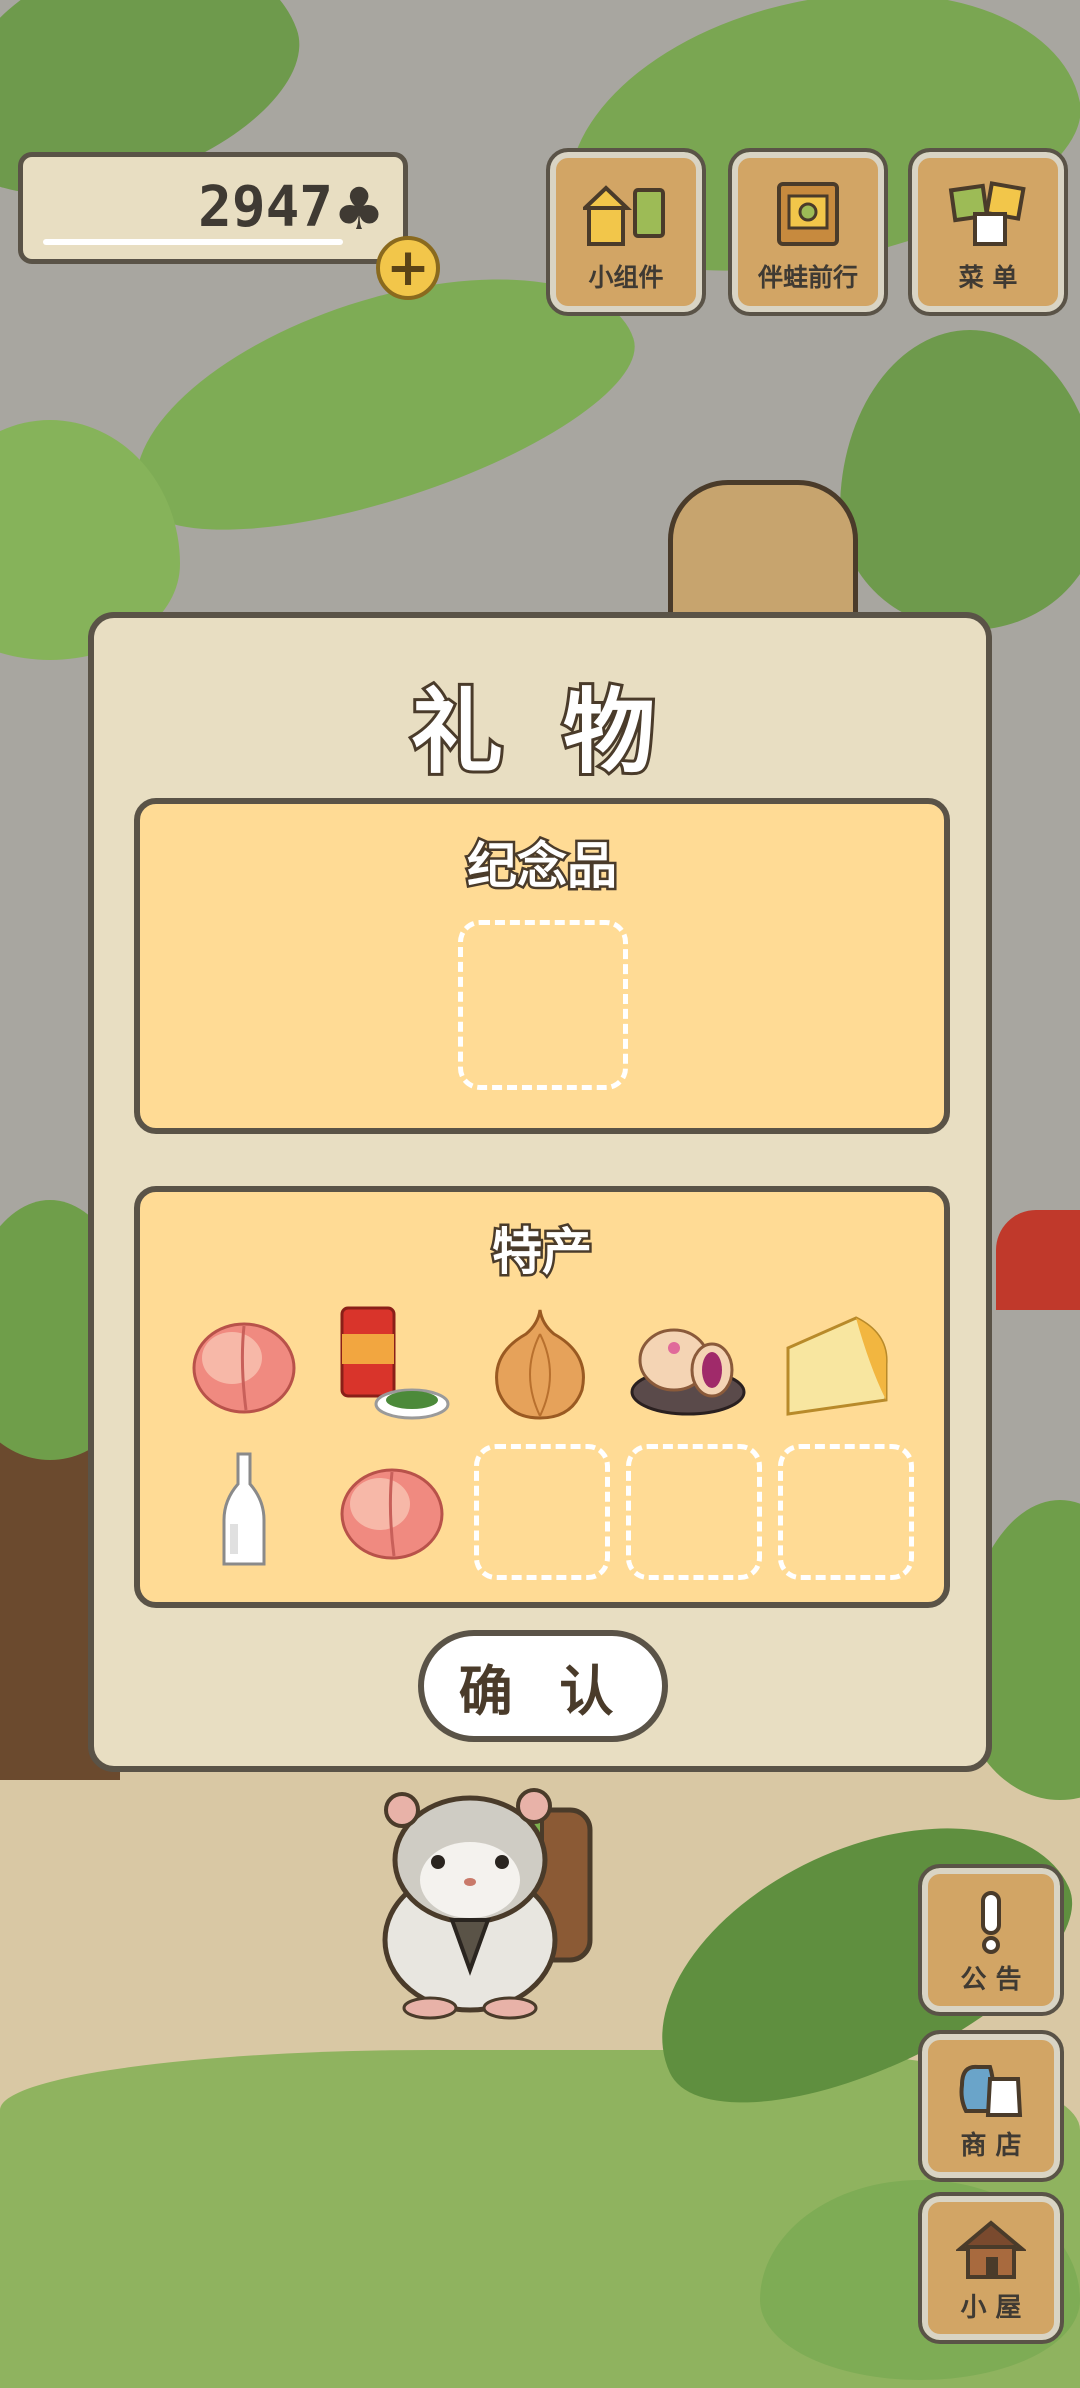 The width and height of the screenshot is (1080, 2388). I want to click on dialog-title: 礼 物, so click(539, 732).